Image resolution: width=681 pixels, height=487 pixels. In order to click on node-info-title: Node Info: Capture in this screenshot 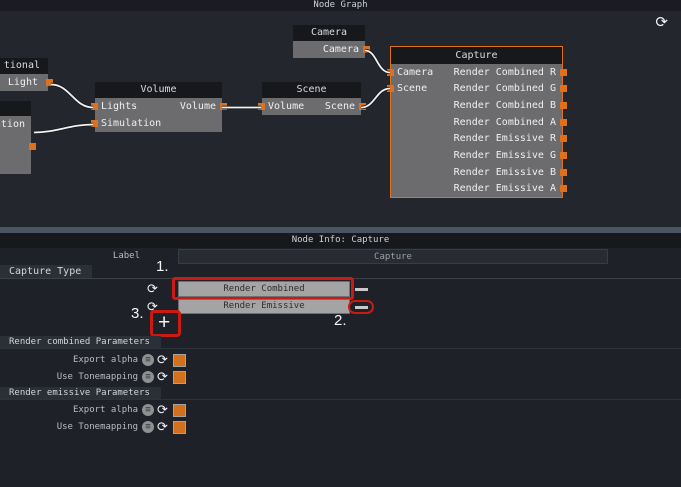, I will do `click(340, 240)`.